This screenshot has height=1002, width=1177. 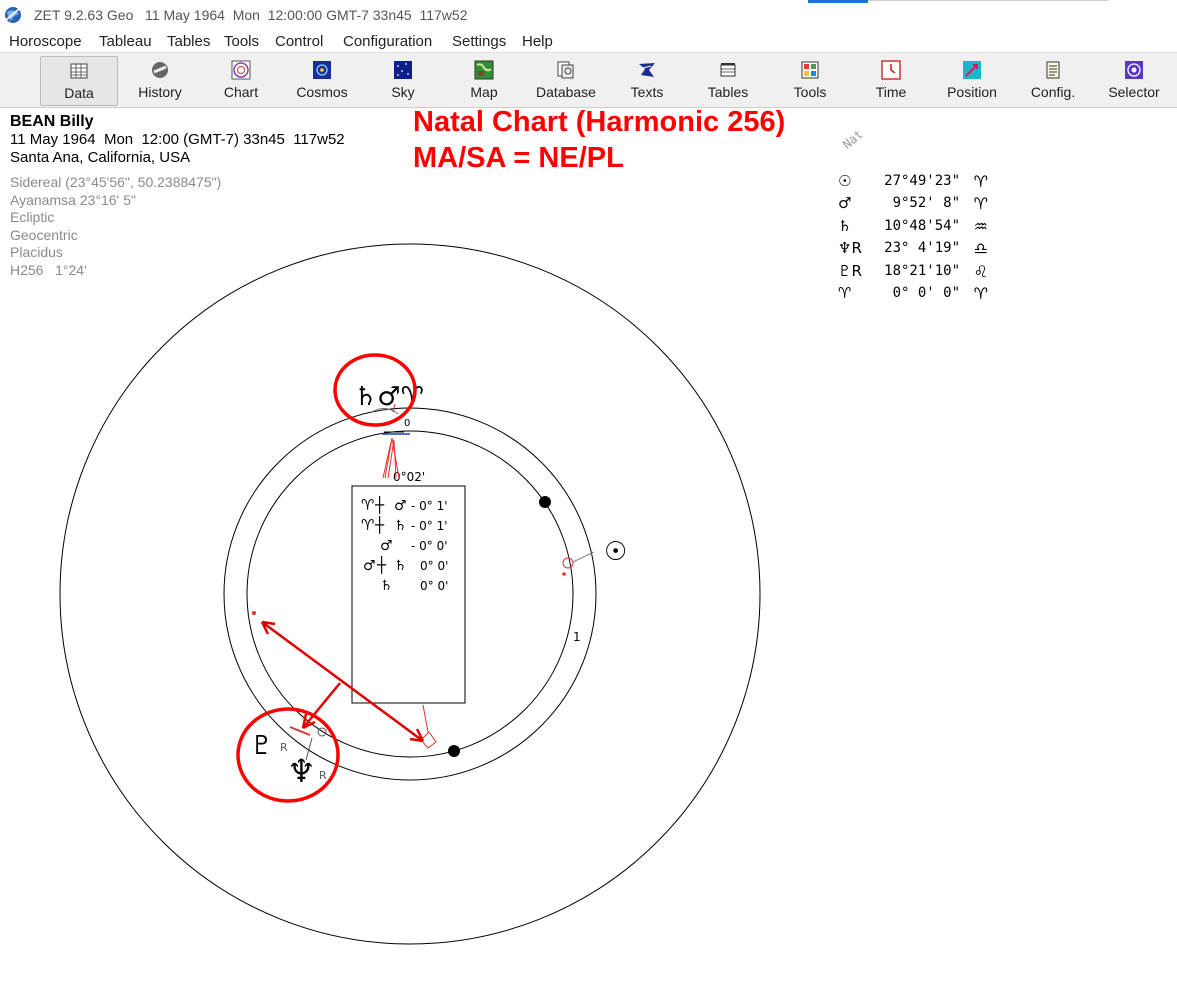 I want to click on sun-marker-ring, so click(x=568, y=563).